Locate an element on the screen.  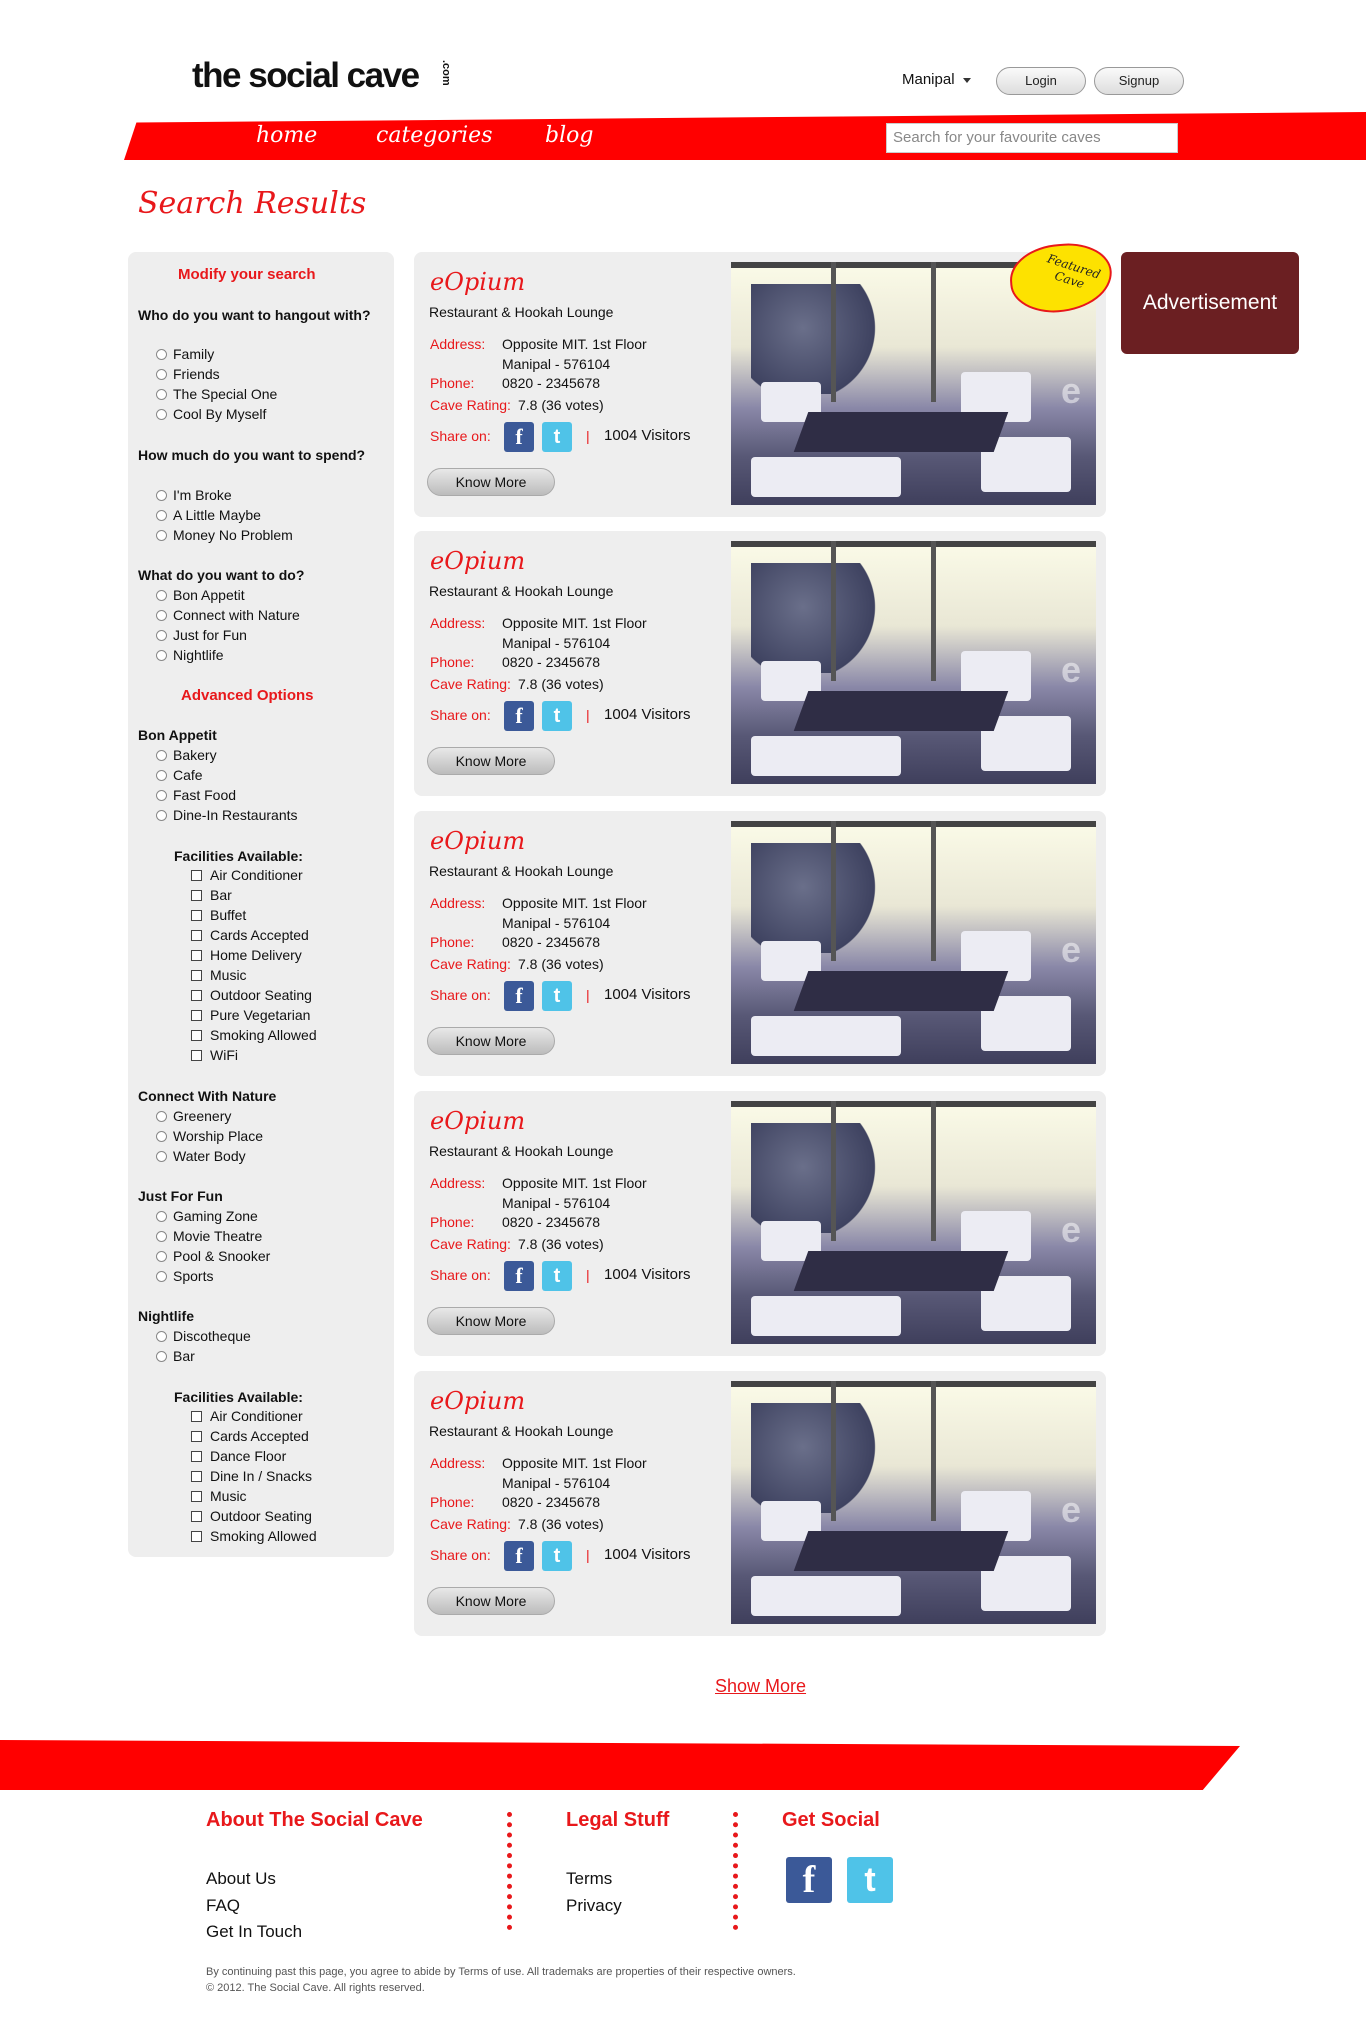
filter-option: Buffet is located at coordinates (218, 915).